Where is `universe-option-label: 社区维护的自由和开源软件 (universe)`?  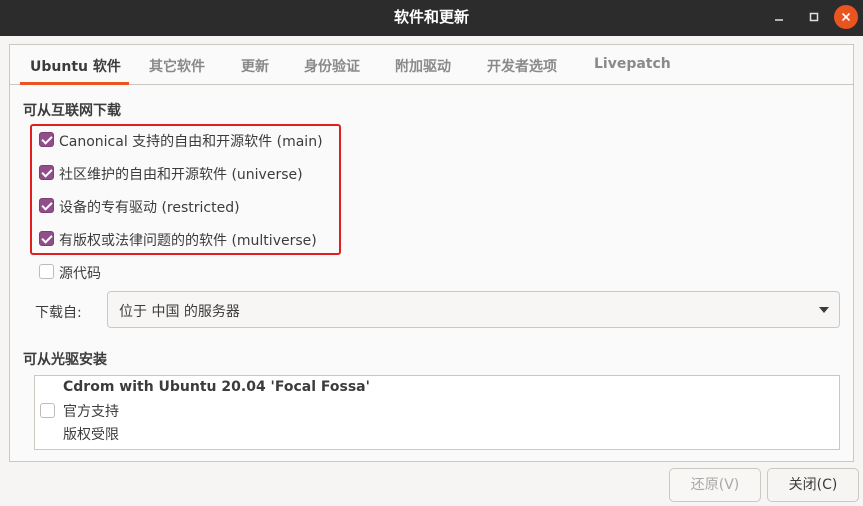
universe-option-label: 社区维护的自由和开源软件 (universe) is located at coordinates (181, 174).